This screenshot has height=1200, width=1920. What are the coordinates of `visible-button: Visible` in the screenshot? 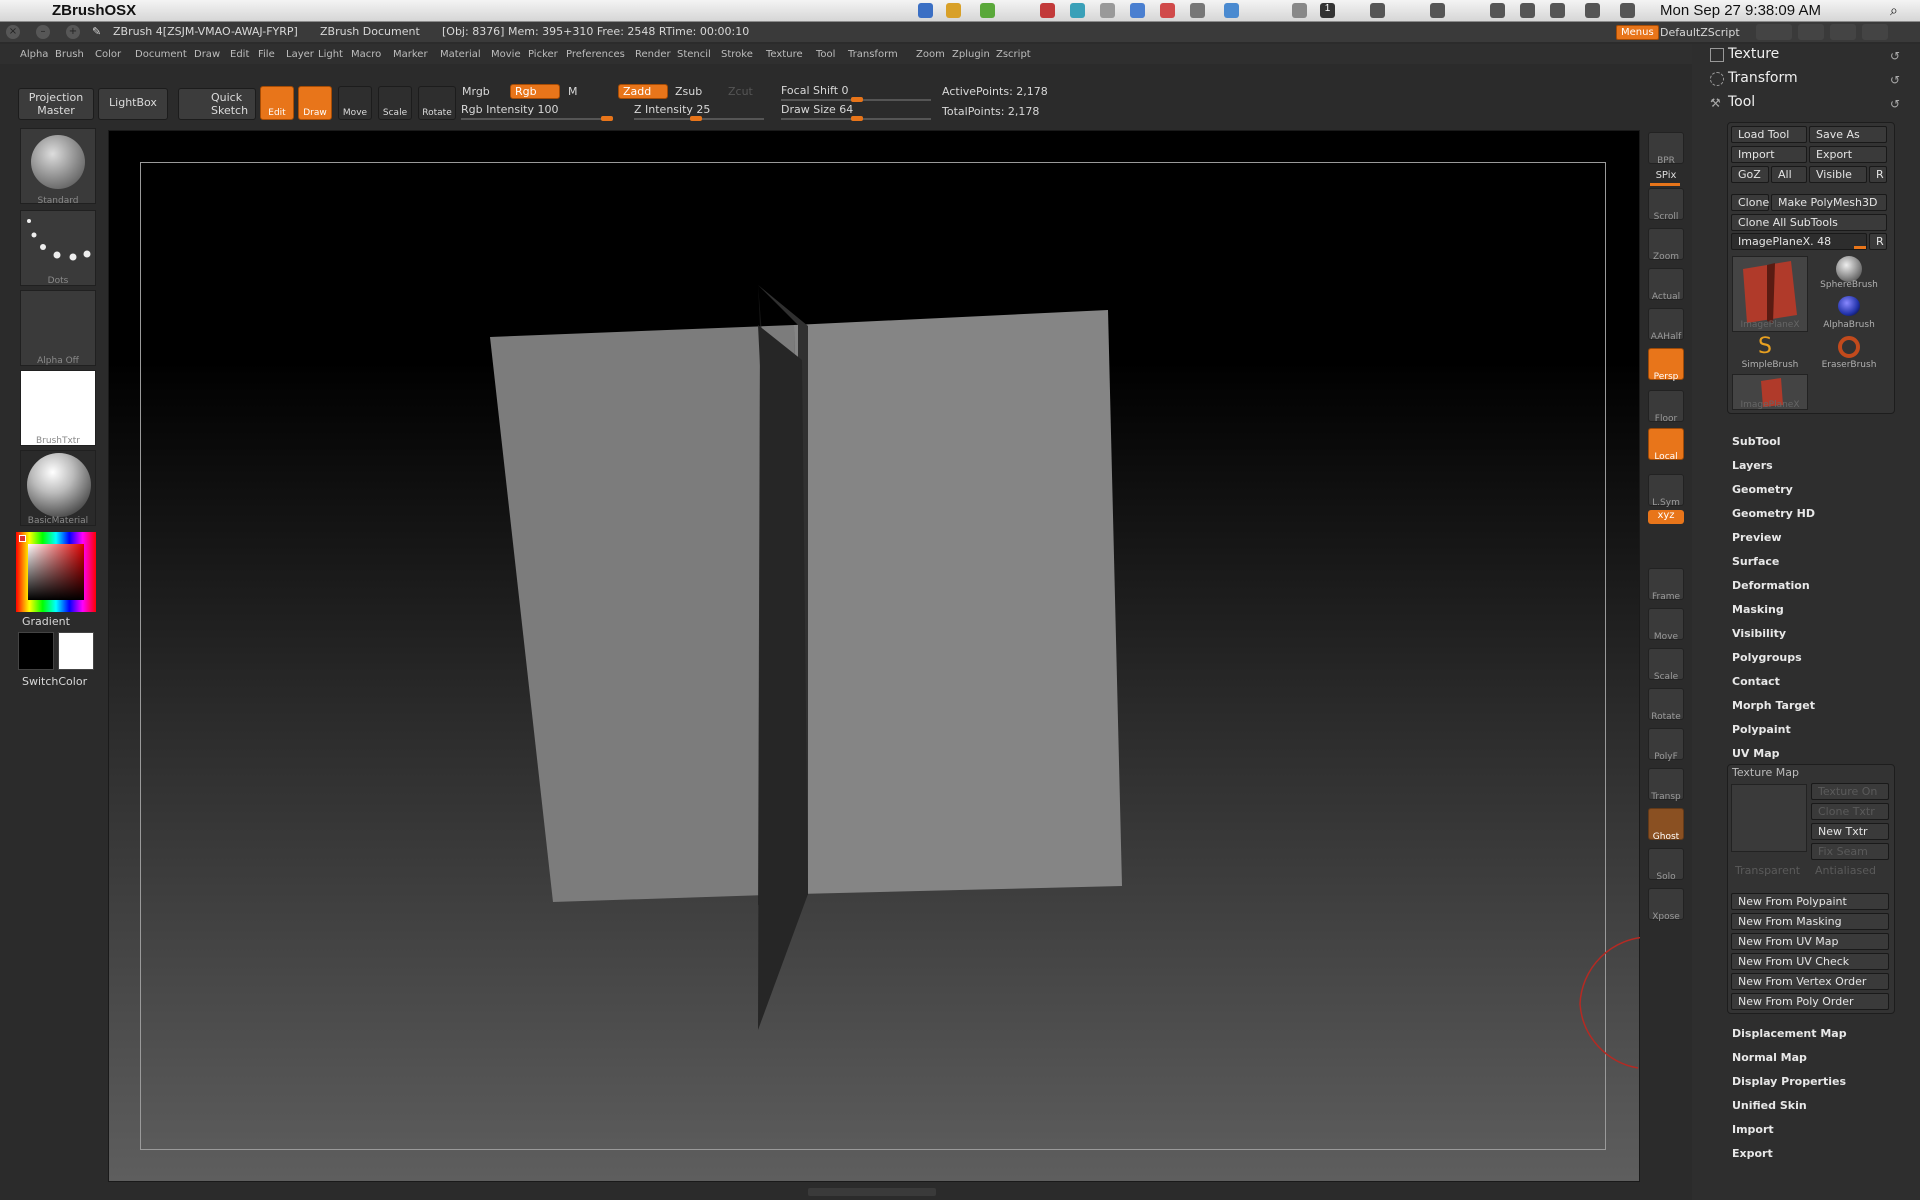 It's located at (1838, 174).